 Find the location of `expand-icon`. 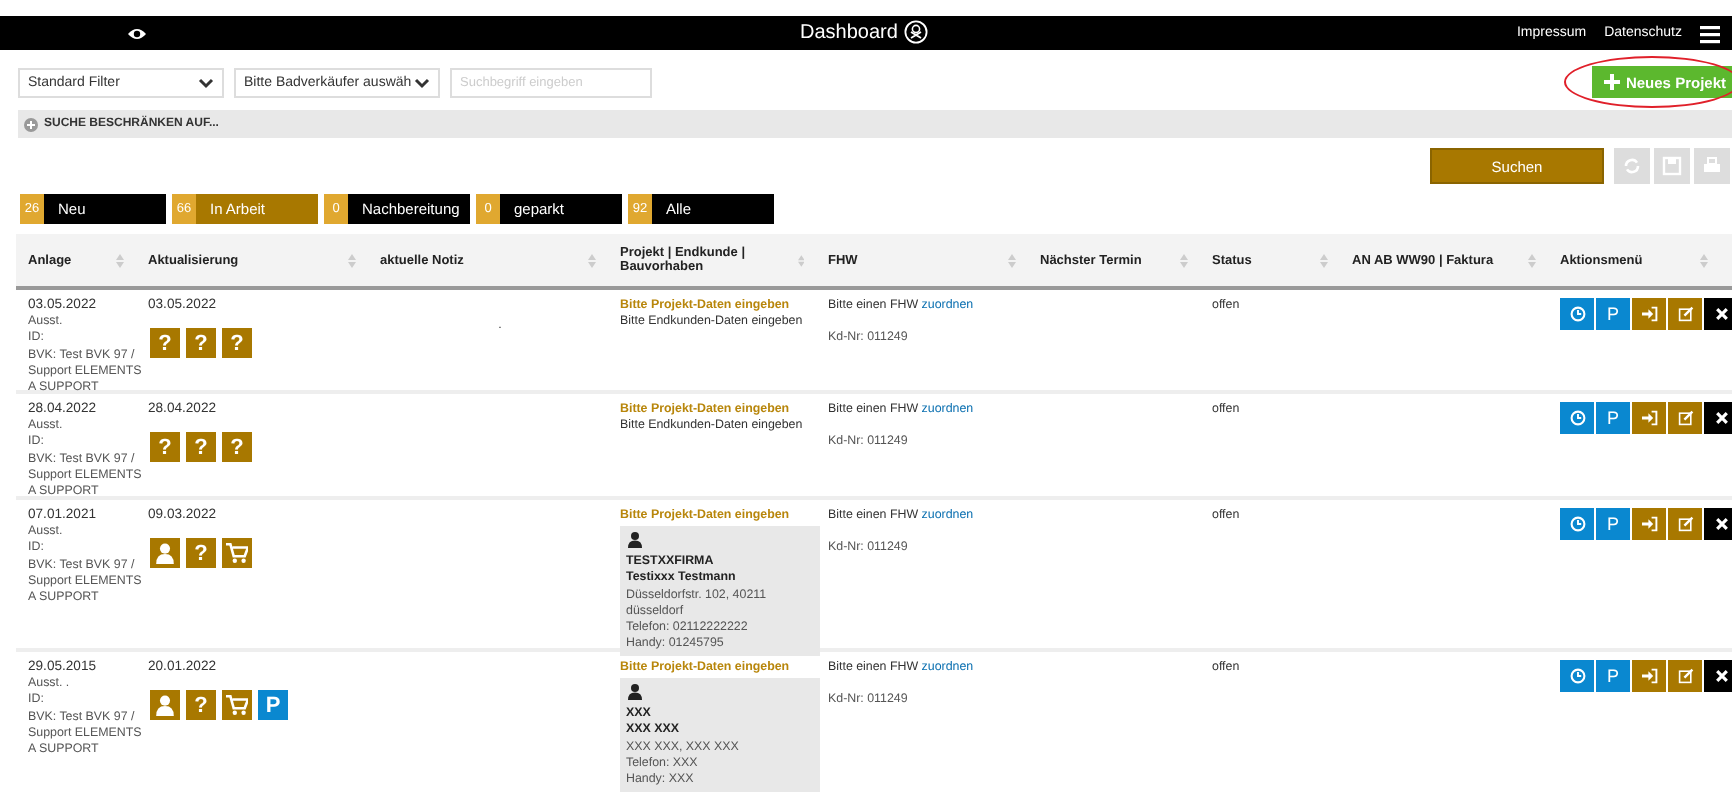

expand-icon is located at coordinates (31, 124).